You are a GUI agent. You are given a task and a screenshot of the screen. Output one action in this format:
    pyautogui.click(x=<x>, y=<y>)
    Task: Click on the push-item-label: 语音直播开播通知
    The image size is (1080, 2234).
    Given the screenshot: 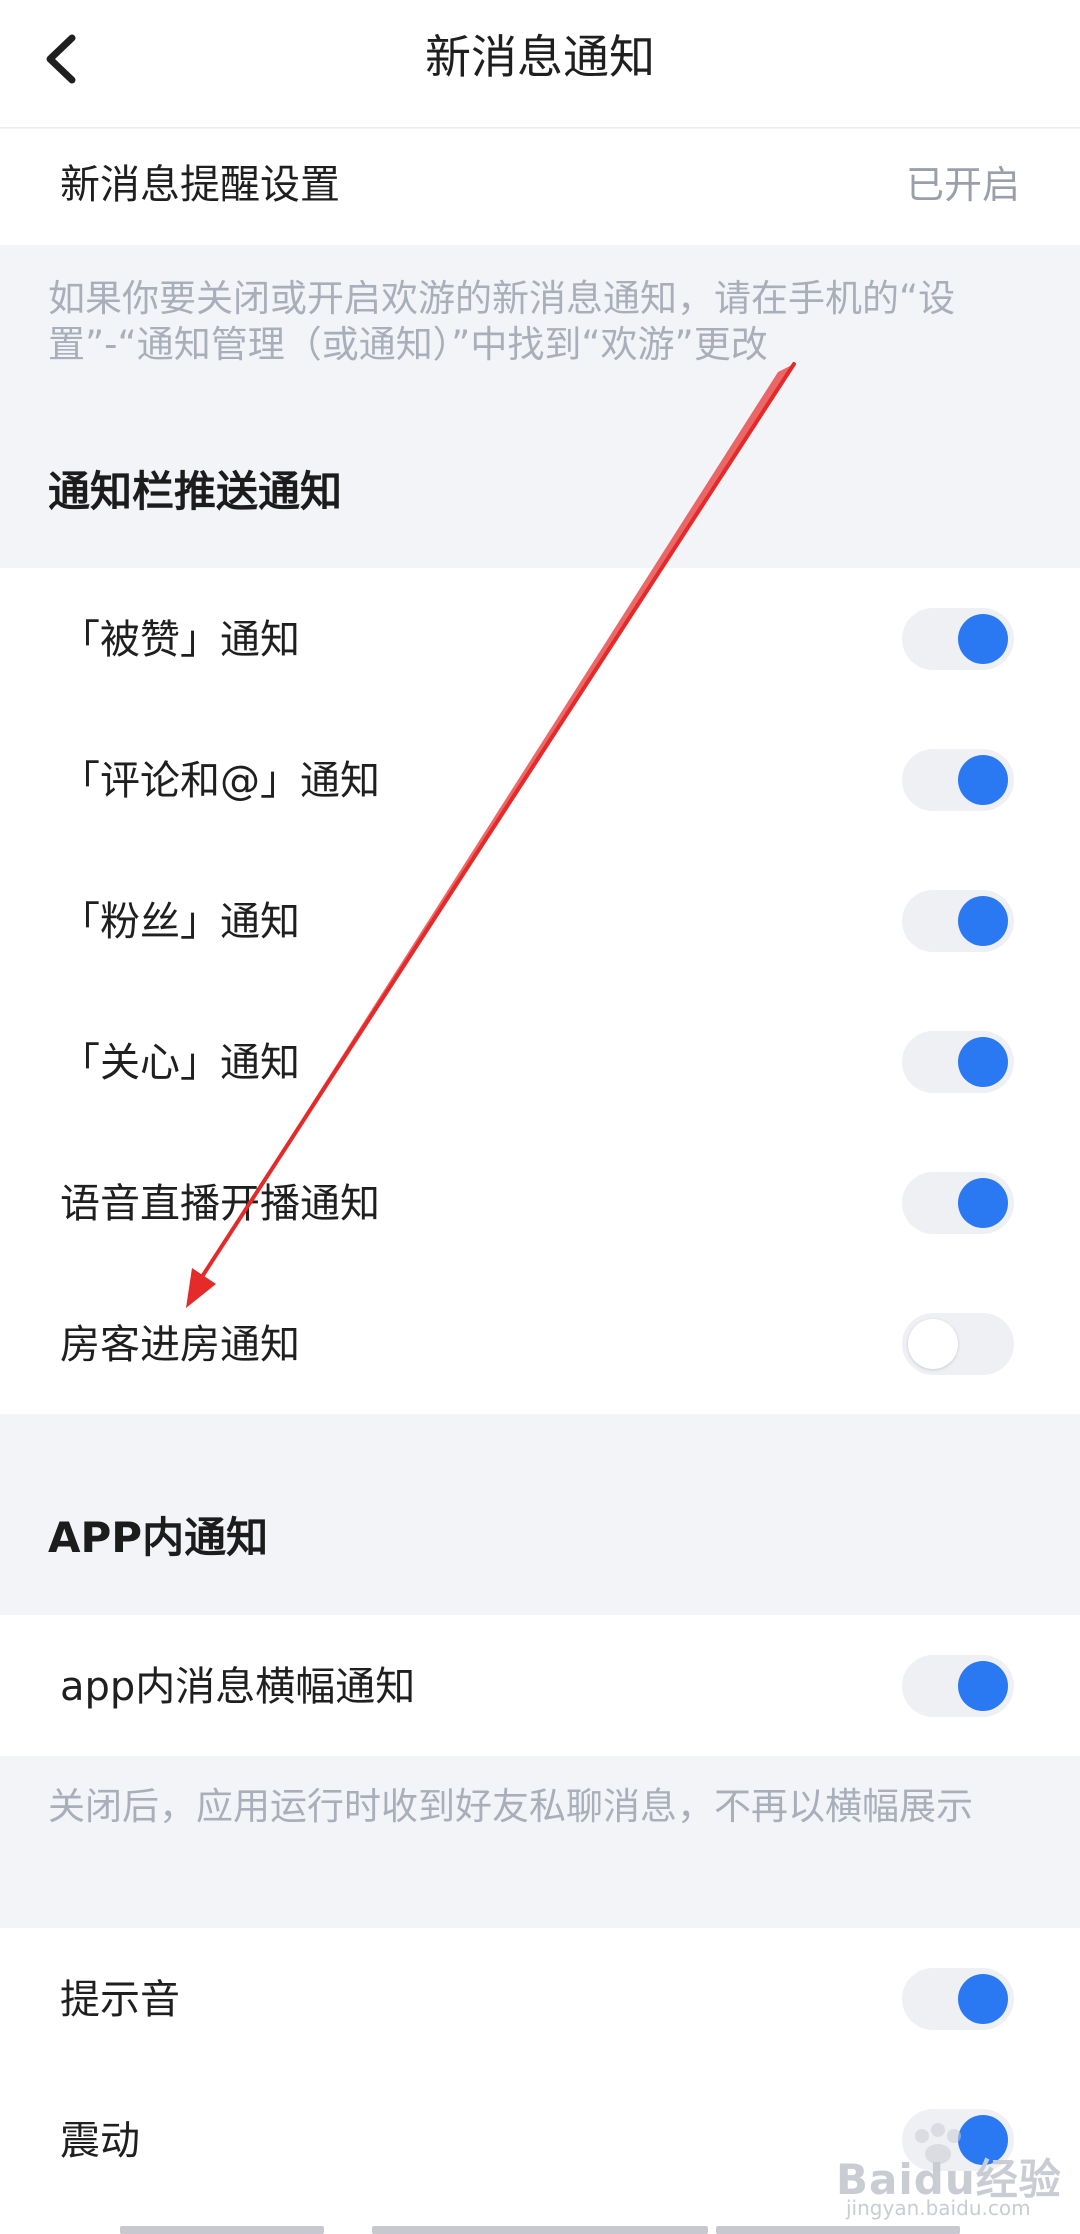 What is the action you would take?
    pyautogui.click(x=220, y=1204)
    